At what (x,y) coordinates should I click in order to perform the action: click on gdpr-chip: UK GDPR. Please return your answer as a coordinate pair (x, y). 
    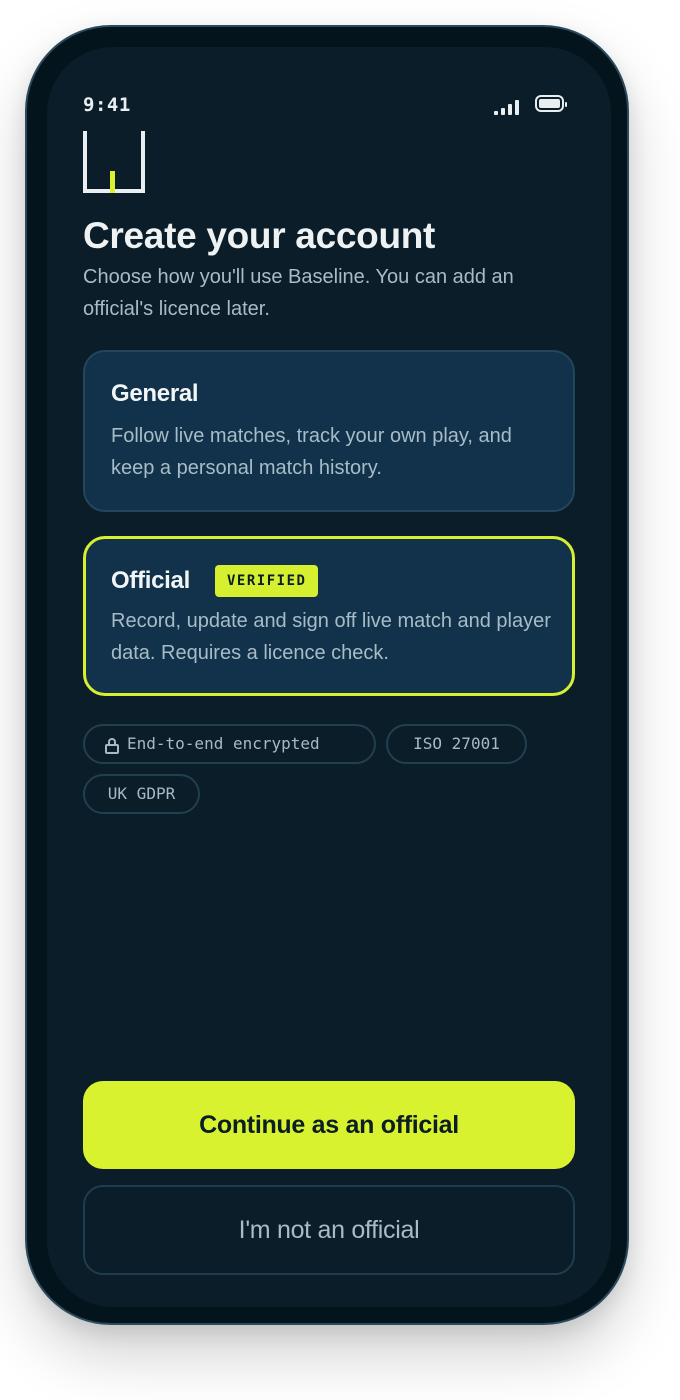
    Looking at the image, I should click on (141, 794).